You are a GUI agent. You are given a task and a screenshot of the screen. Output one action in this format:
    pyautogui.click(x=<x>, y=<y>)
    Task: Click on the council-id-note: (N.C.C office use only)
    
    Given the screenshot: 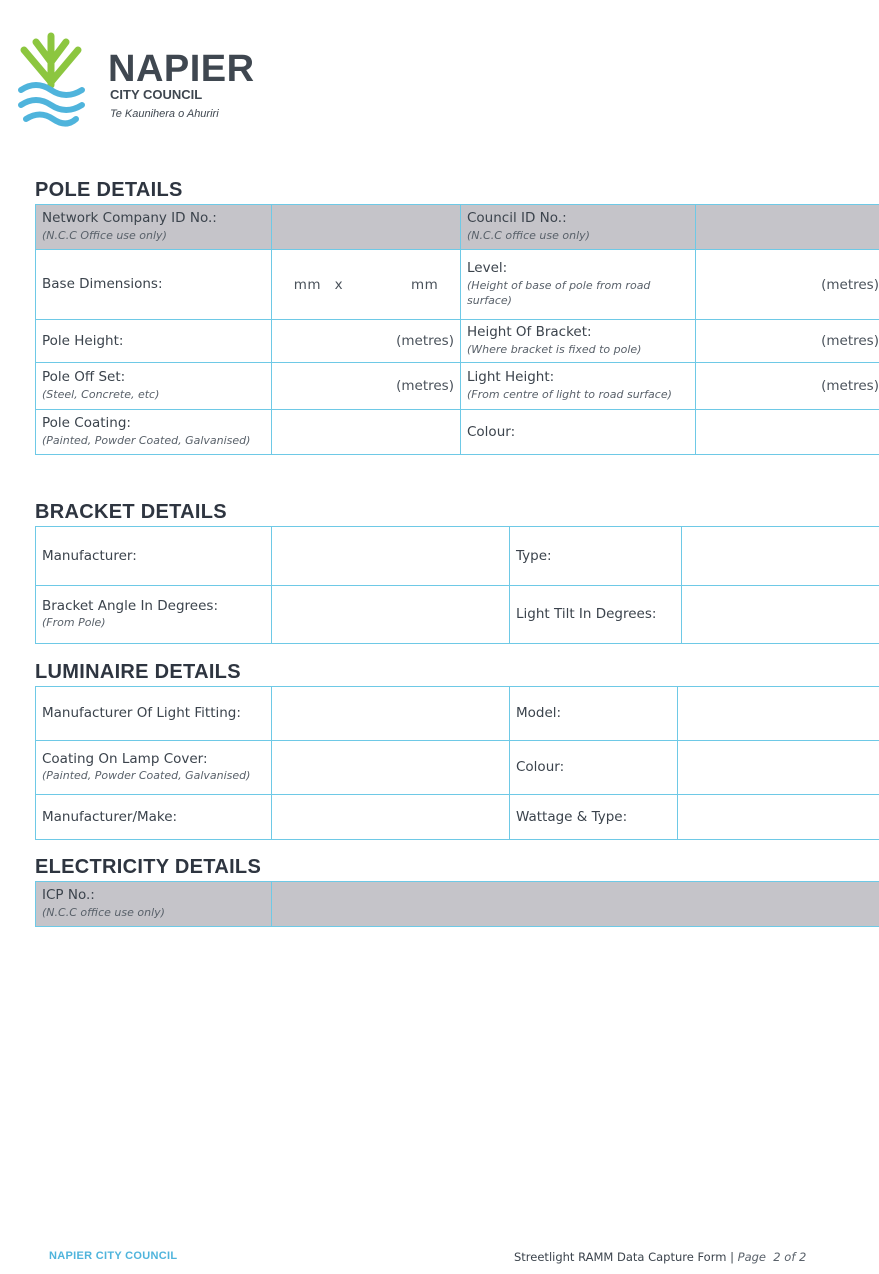 What is the action you would take?
    pyautogui.click(x=528, y=235)
    